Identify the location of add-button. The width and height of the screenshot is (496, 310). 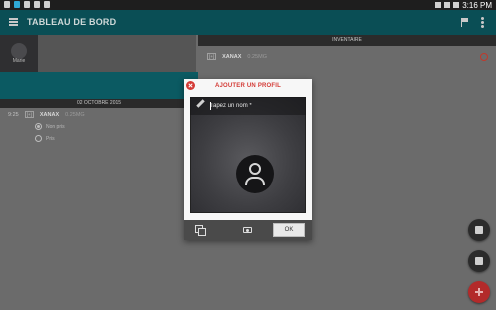
(479, 292).